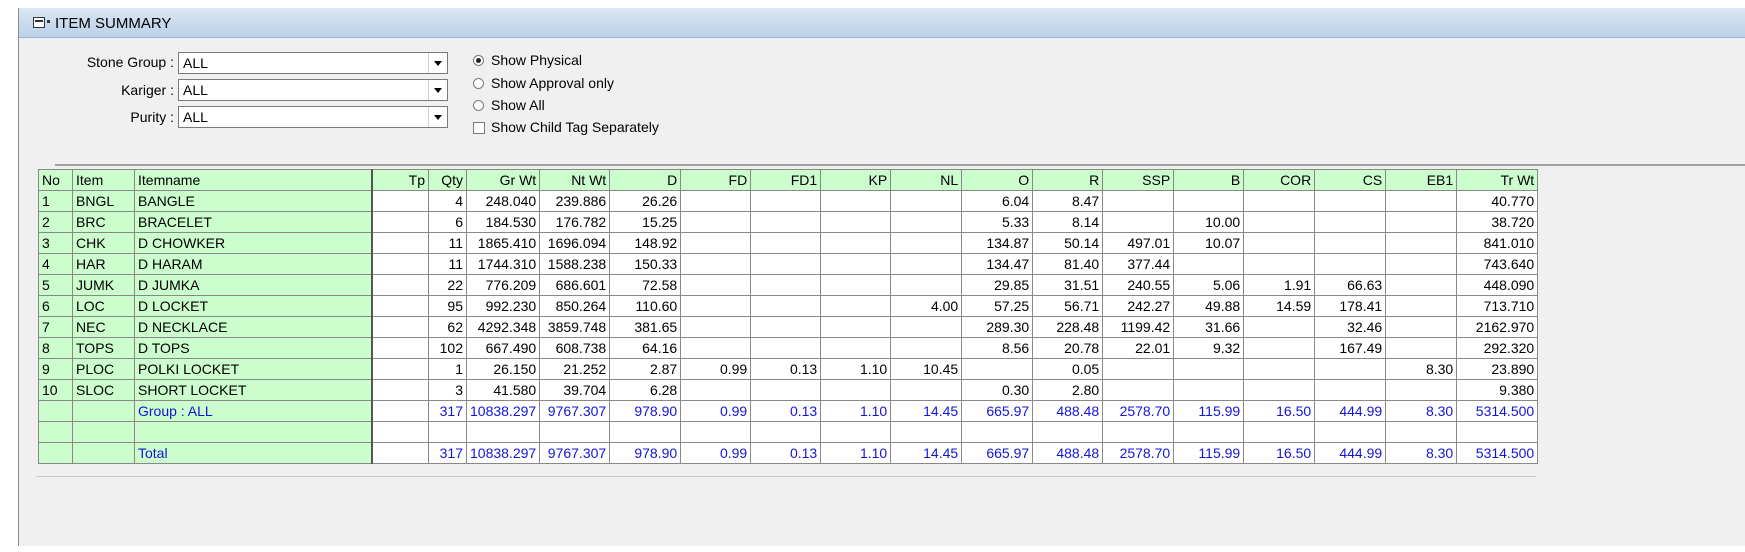 This screenshot has height=552, width=1745. Describe the element at coordinates (447, 243) in the screenshot. I see `table-cell: 11` at that location.